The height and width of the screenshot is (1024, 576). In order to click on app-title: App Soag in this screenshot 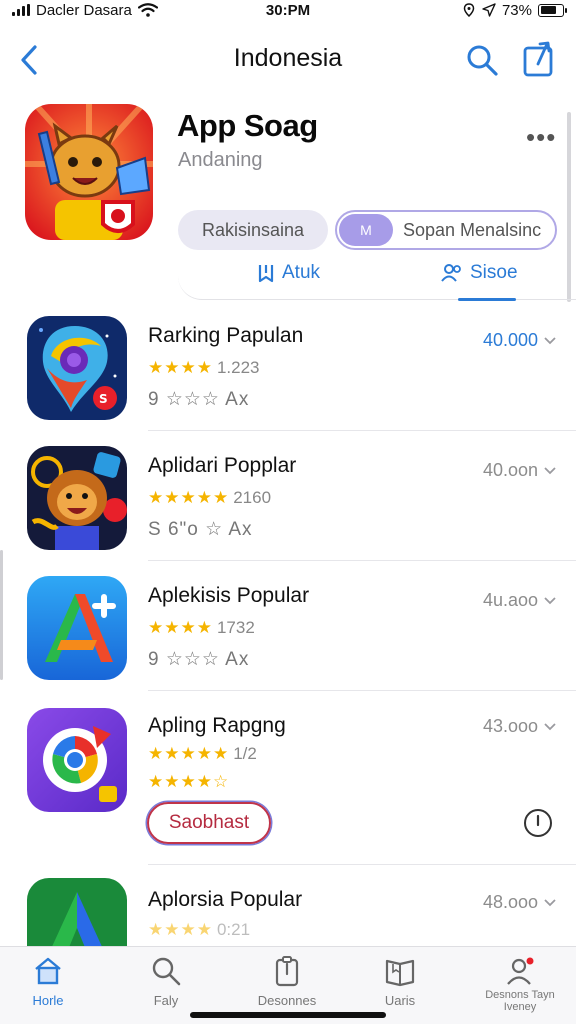, I will do `click(247, 125)`.